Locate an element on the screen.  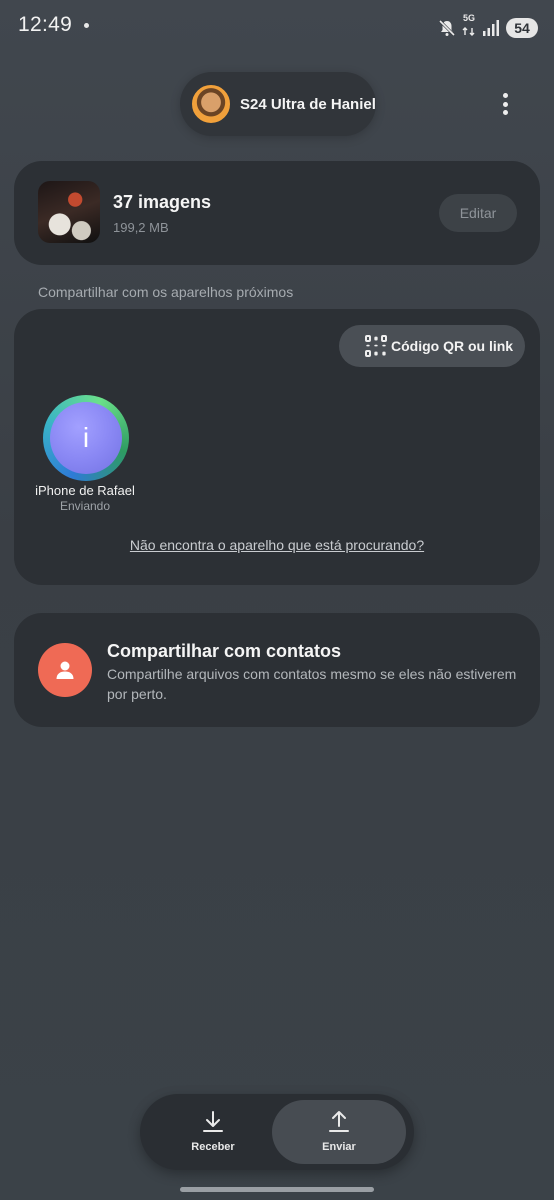
data-arrows-icon is located at coordinates (468, 31).